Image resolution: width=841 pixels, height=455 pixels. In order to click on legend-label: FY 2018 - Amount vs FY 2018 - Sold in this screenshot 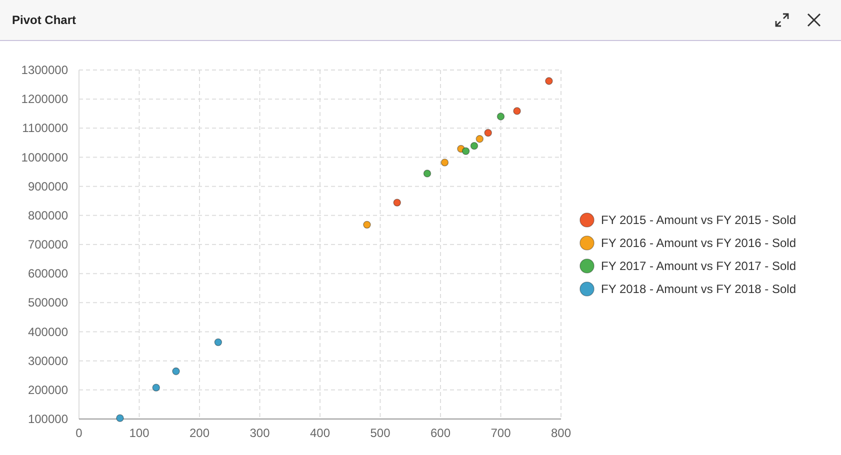, I will do `click(698, 289)`.